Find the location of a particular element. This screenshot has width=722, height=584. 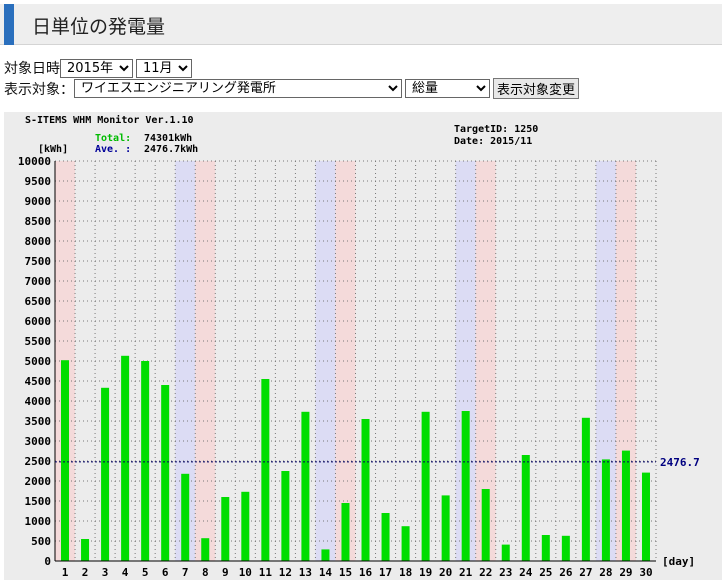

x-tick-label: 10 is located at coordinates (245, 572).